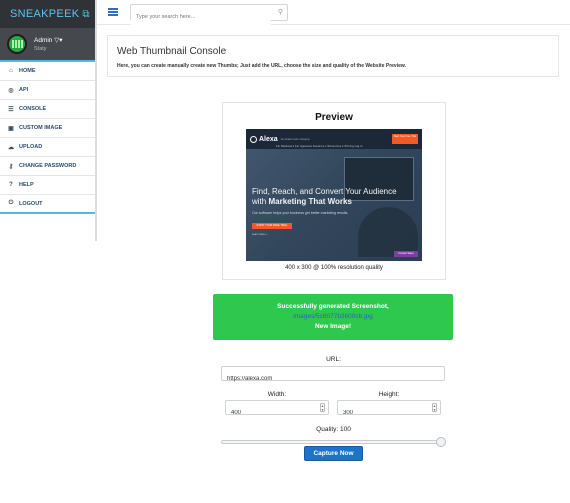 The height and width of the screenshot is (503, 570). I want to click on sidebar-item-console: ☰ CONSOLE, so click(47, 109).